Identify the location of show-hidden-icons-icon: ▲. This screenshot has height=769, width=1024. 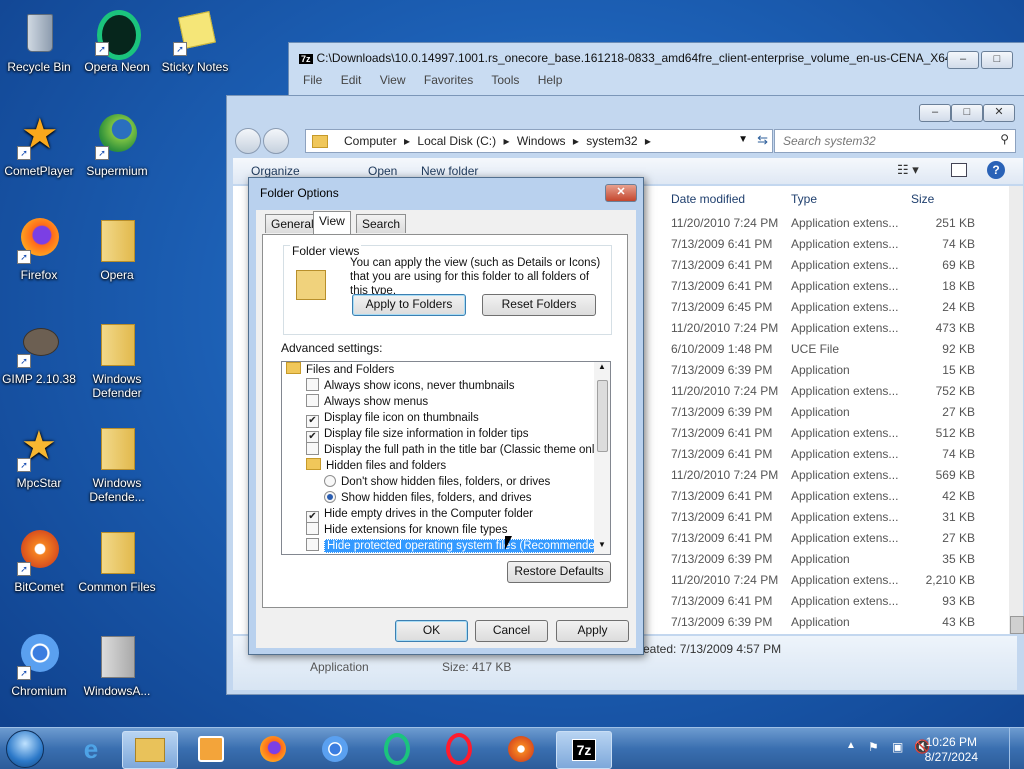
(851, 745).